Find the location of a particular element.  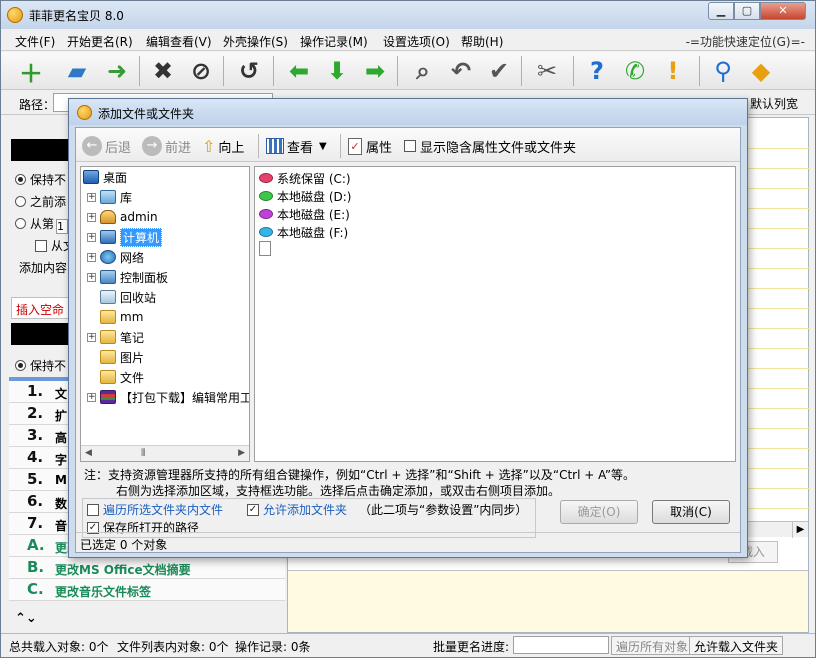

status-file-list: 文件列表内对象: 0个 is located at coordinates (173, 647).